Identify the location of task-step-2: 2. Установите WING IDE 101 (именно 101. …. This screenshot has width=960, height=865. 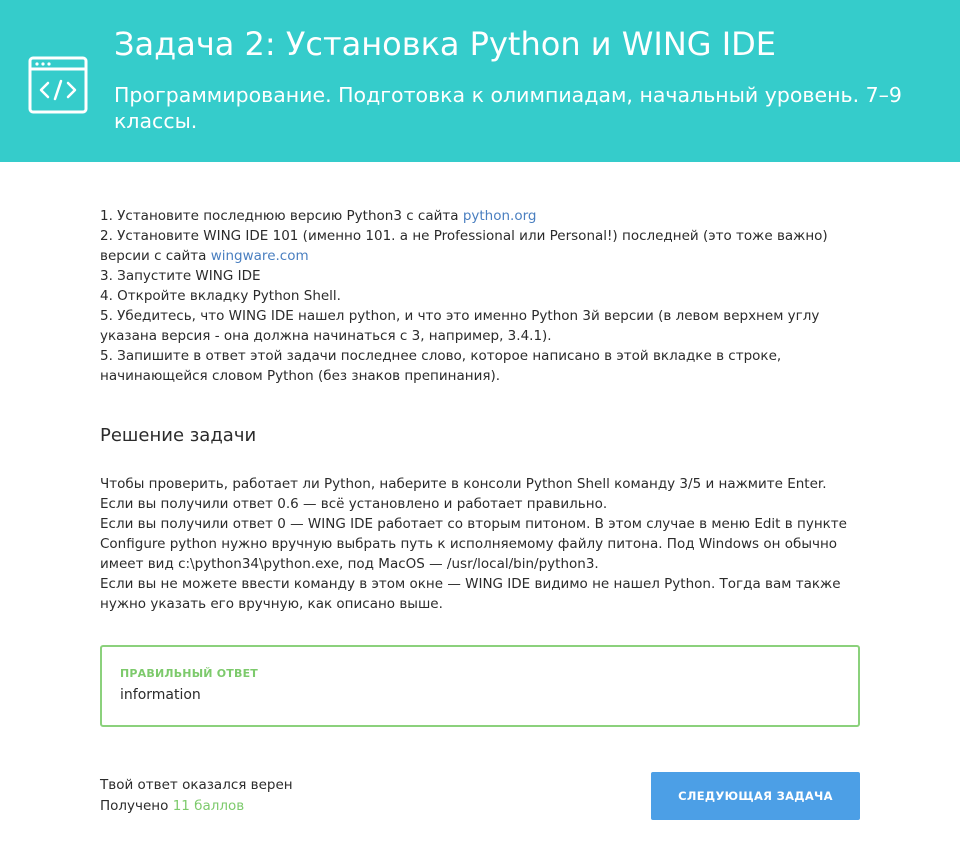
(464, 246).